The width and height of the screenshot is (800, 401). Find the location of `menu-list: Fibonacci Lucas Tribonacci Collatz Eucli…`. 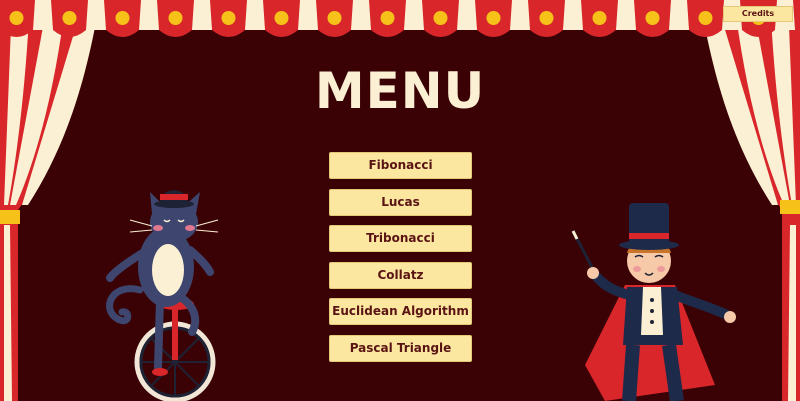

menu-list: Fibonacci Lucas Tribonacci Collatz Eucli… is located at coordinates (400, 262).